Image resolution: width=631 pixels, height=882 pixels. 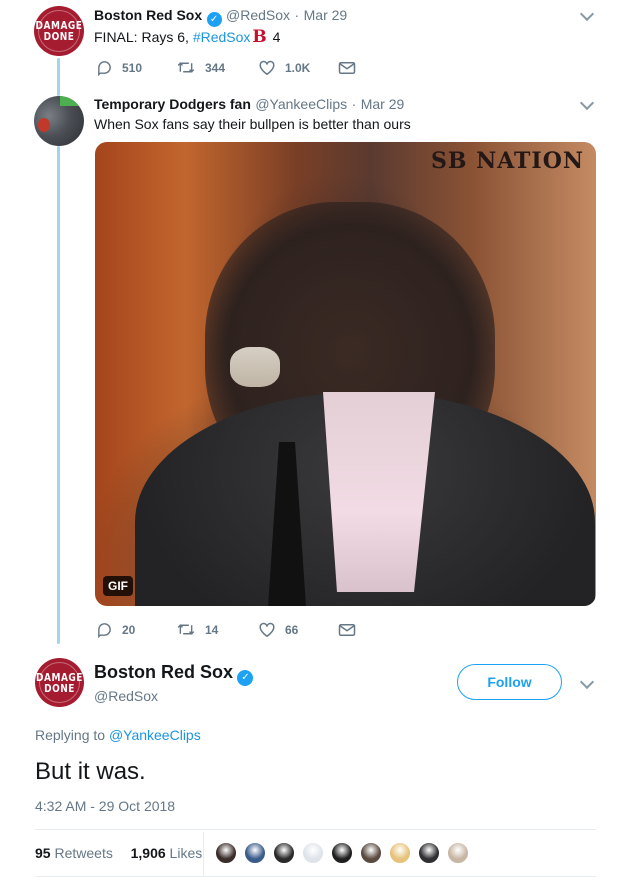 What do you see at coordinates (217, 629) in the screenshot?
I see `retweet-button: 14` at bounding box center [217, 629].